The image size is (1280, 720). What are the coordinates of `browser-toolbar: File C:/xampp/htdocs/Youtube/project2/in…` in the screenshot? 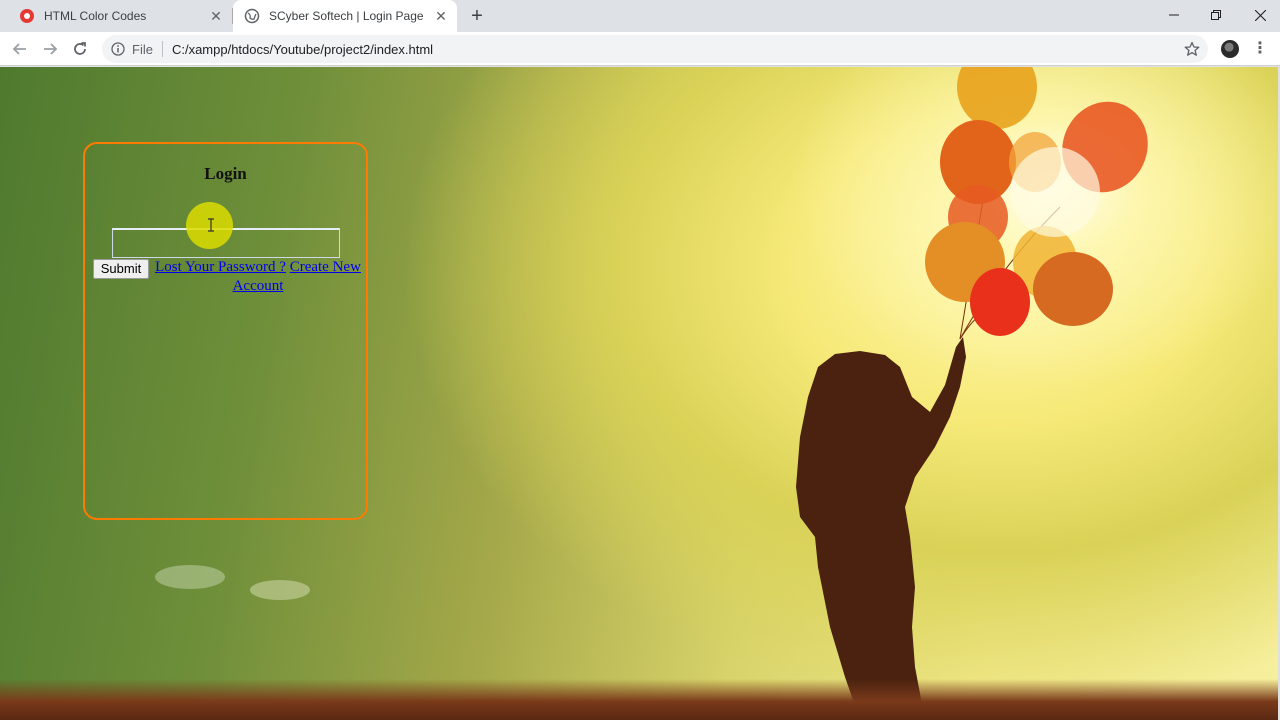 It's located at (640, 49).